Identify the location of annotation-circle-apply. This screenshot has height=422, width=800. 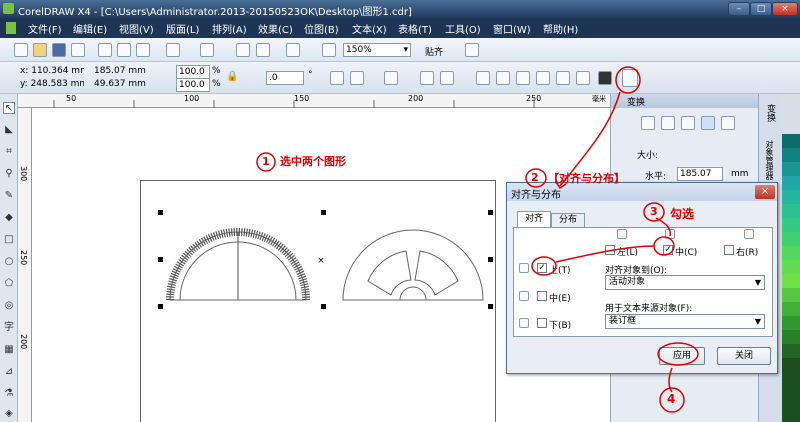
(678, 354).